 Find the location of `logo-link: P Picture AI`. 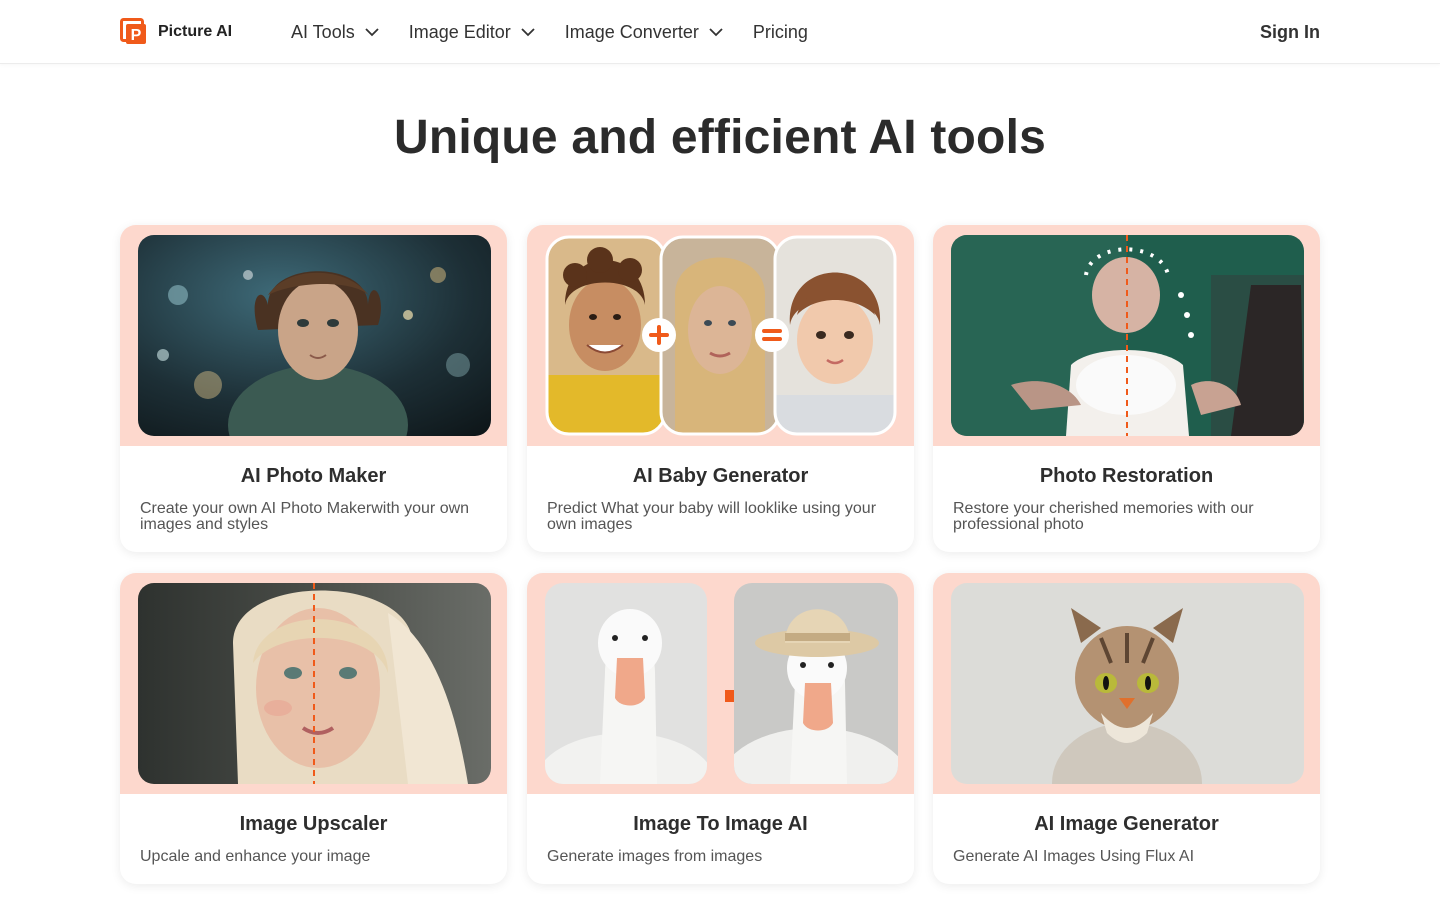

logo-link: P Picture AI is located at coordinates (176, 32).